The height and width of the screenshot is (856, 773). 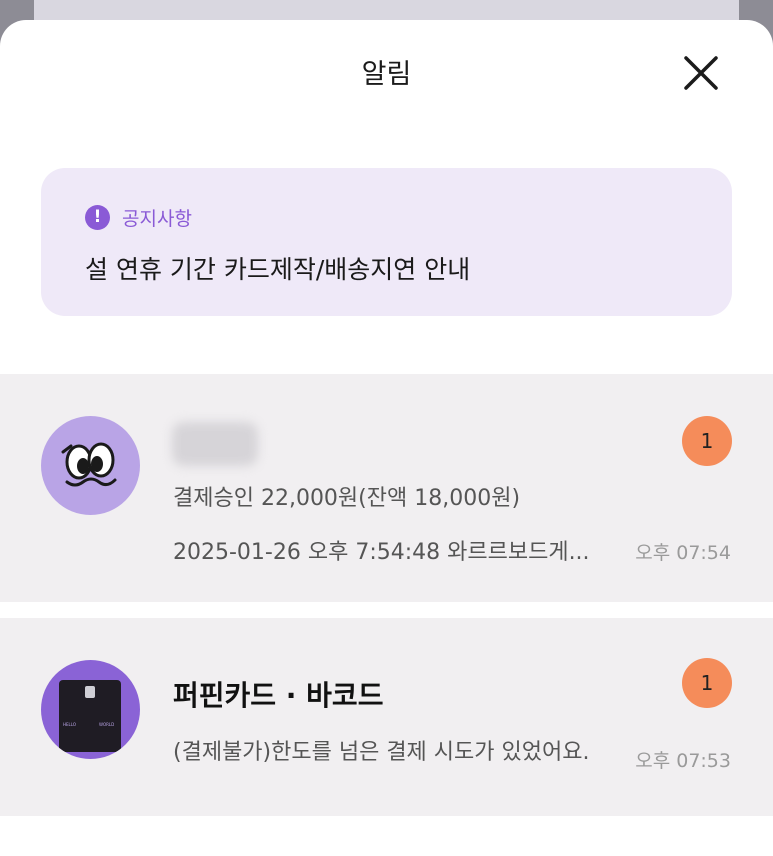 What do you see at coordinates (69, 724) in the screenshot?
I see `svg-text: HELLO` at bounding box center [69, 724].